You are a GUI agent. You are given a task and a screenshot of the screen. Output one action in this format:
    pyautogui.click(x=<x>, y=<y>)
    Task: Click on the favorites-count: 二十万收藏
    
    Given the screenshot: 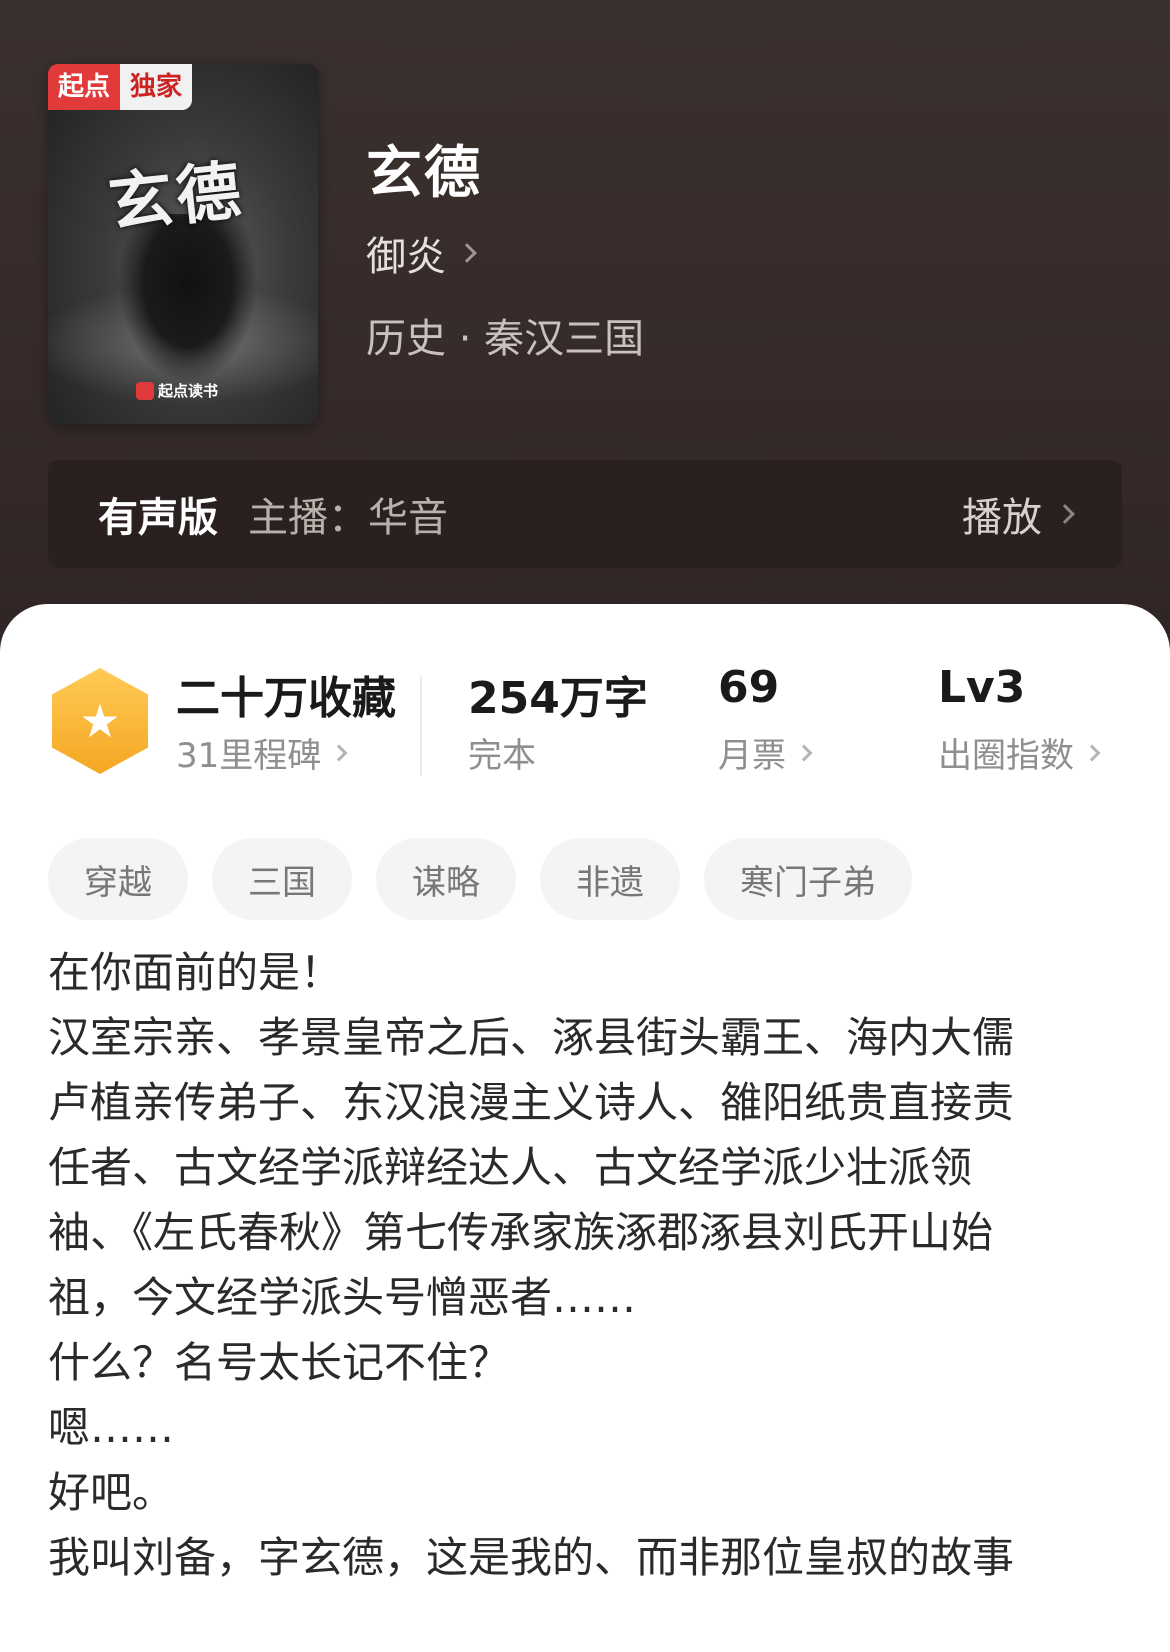 What is the action you would take?
    pyautogui.click(x=286, y=698)
    